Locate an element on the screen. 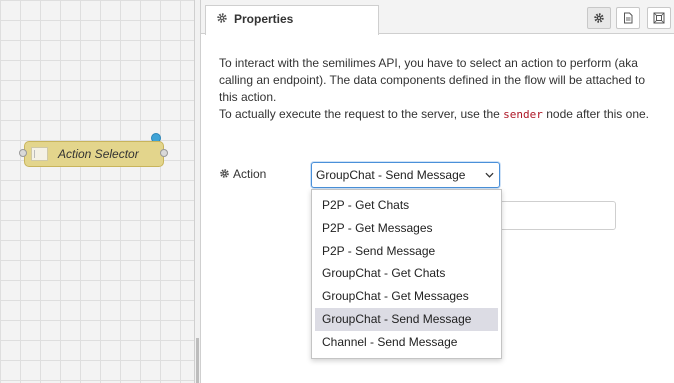  option-p2p-get-chats: P2P - Get Chats is located at coordinates (406, 205).